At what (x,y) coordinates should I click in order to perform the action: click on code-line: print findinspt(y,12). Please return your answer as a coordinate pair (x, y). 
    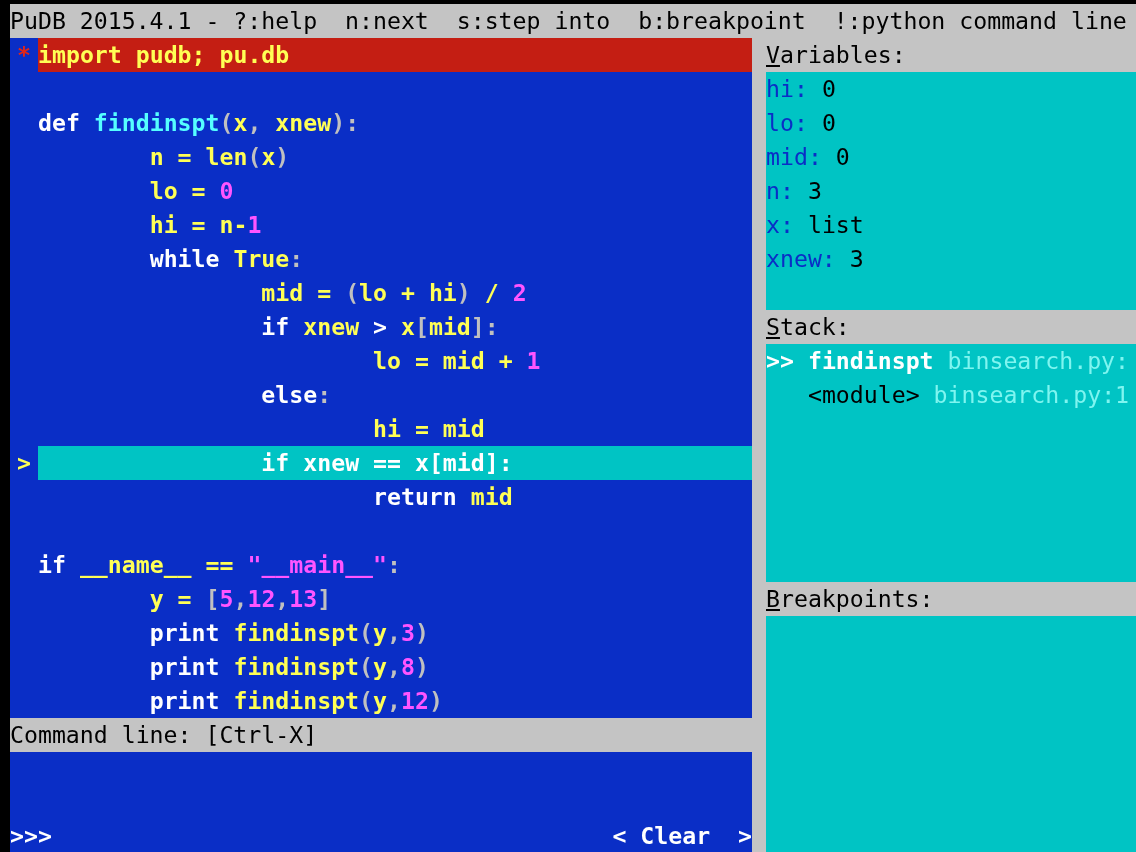
    Looking at the image, I should click on (296, 700).